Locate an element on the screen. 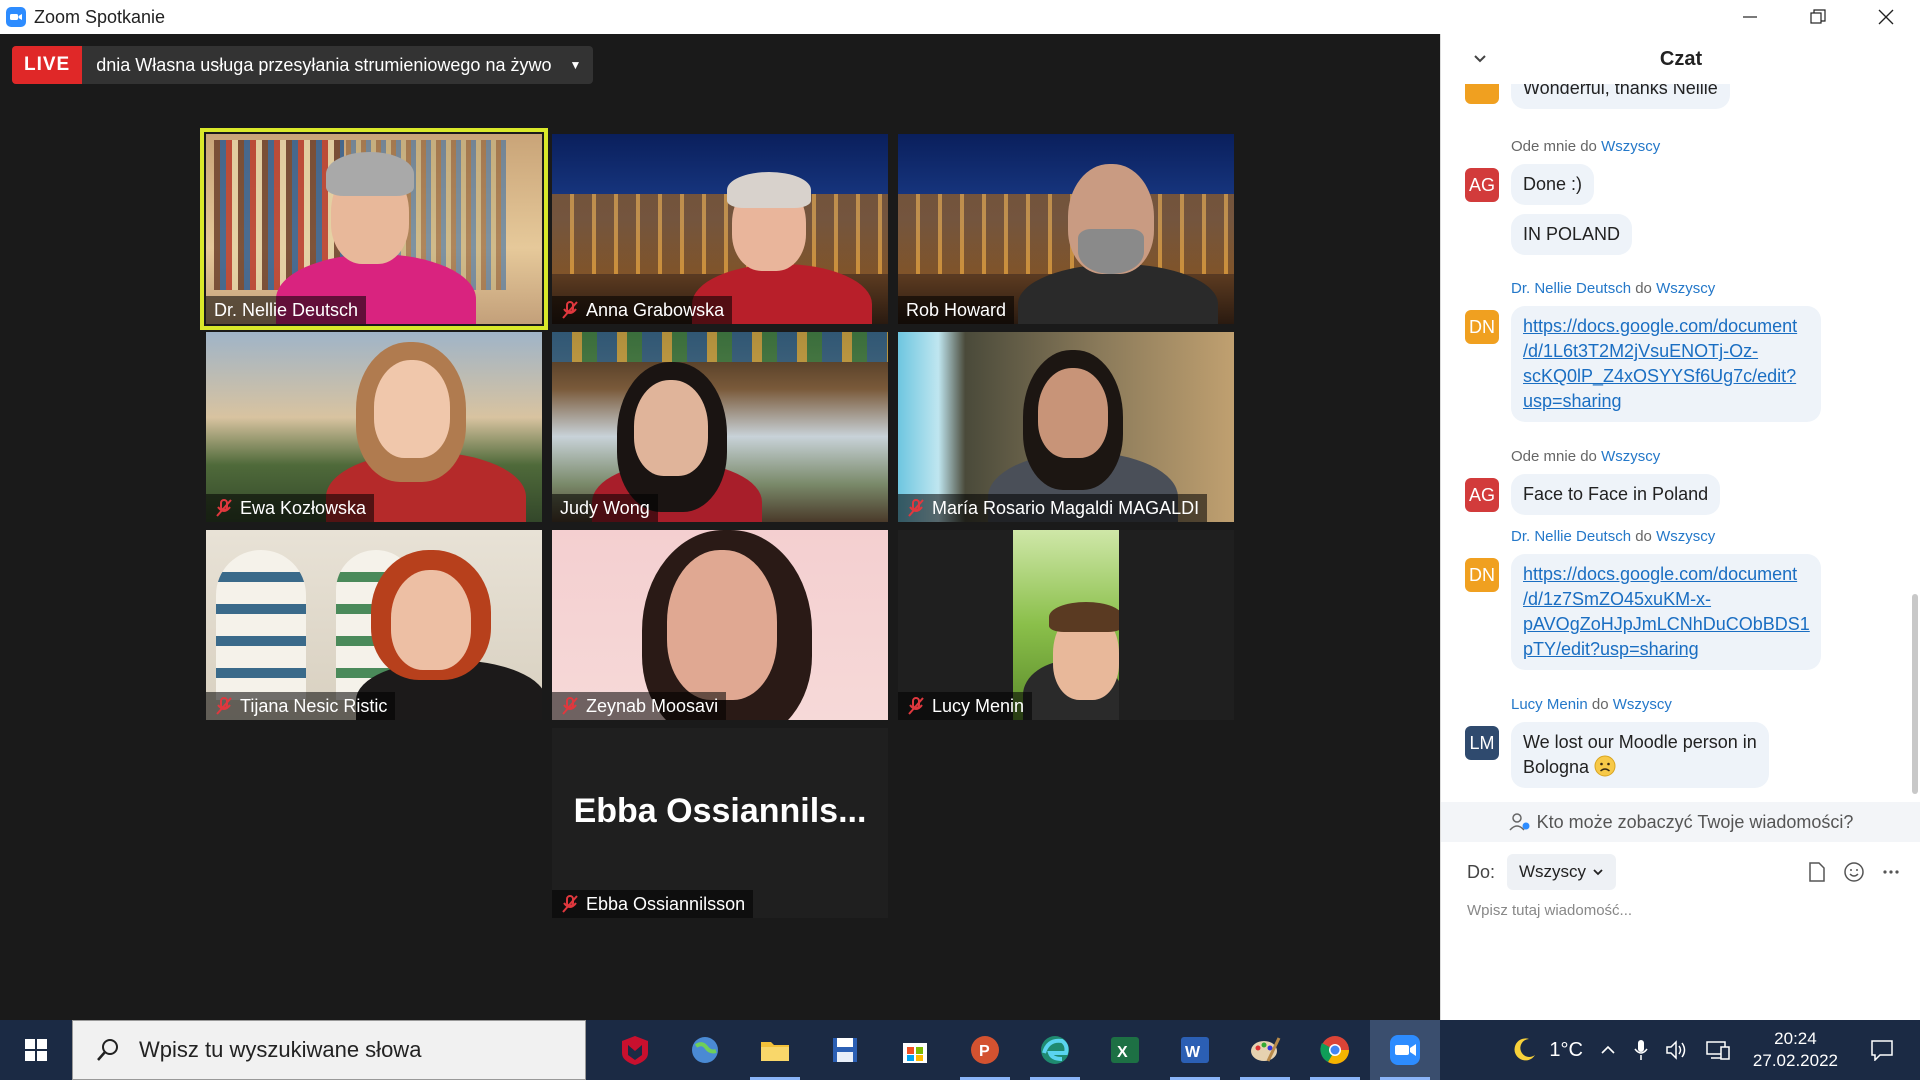 The image size is (1920, 1080). video-tile: Anna Grabowska is located at coordinates (720, 229).